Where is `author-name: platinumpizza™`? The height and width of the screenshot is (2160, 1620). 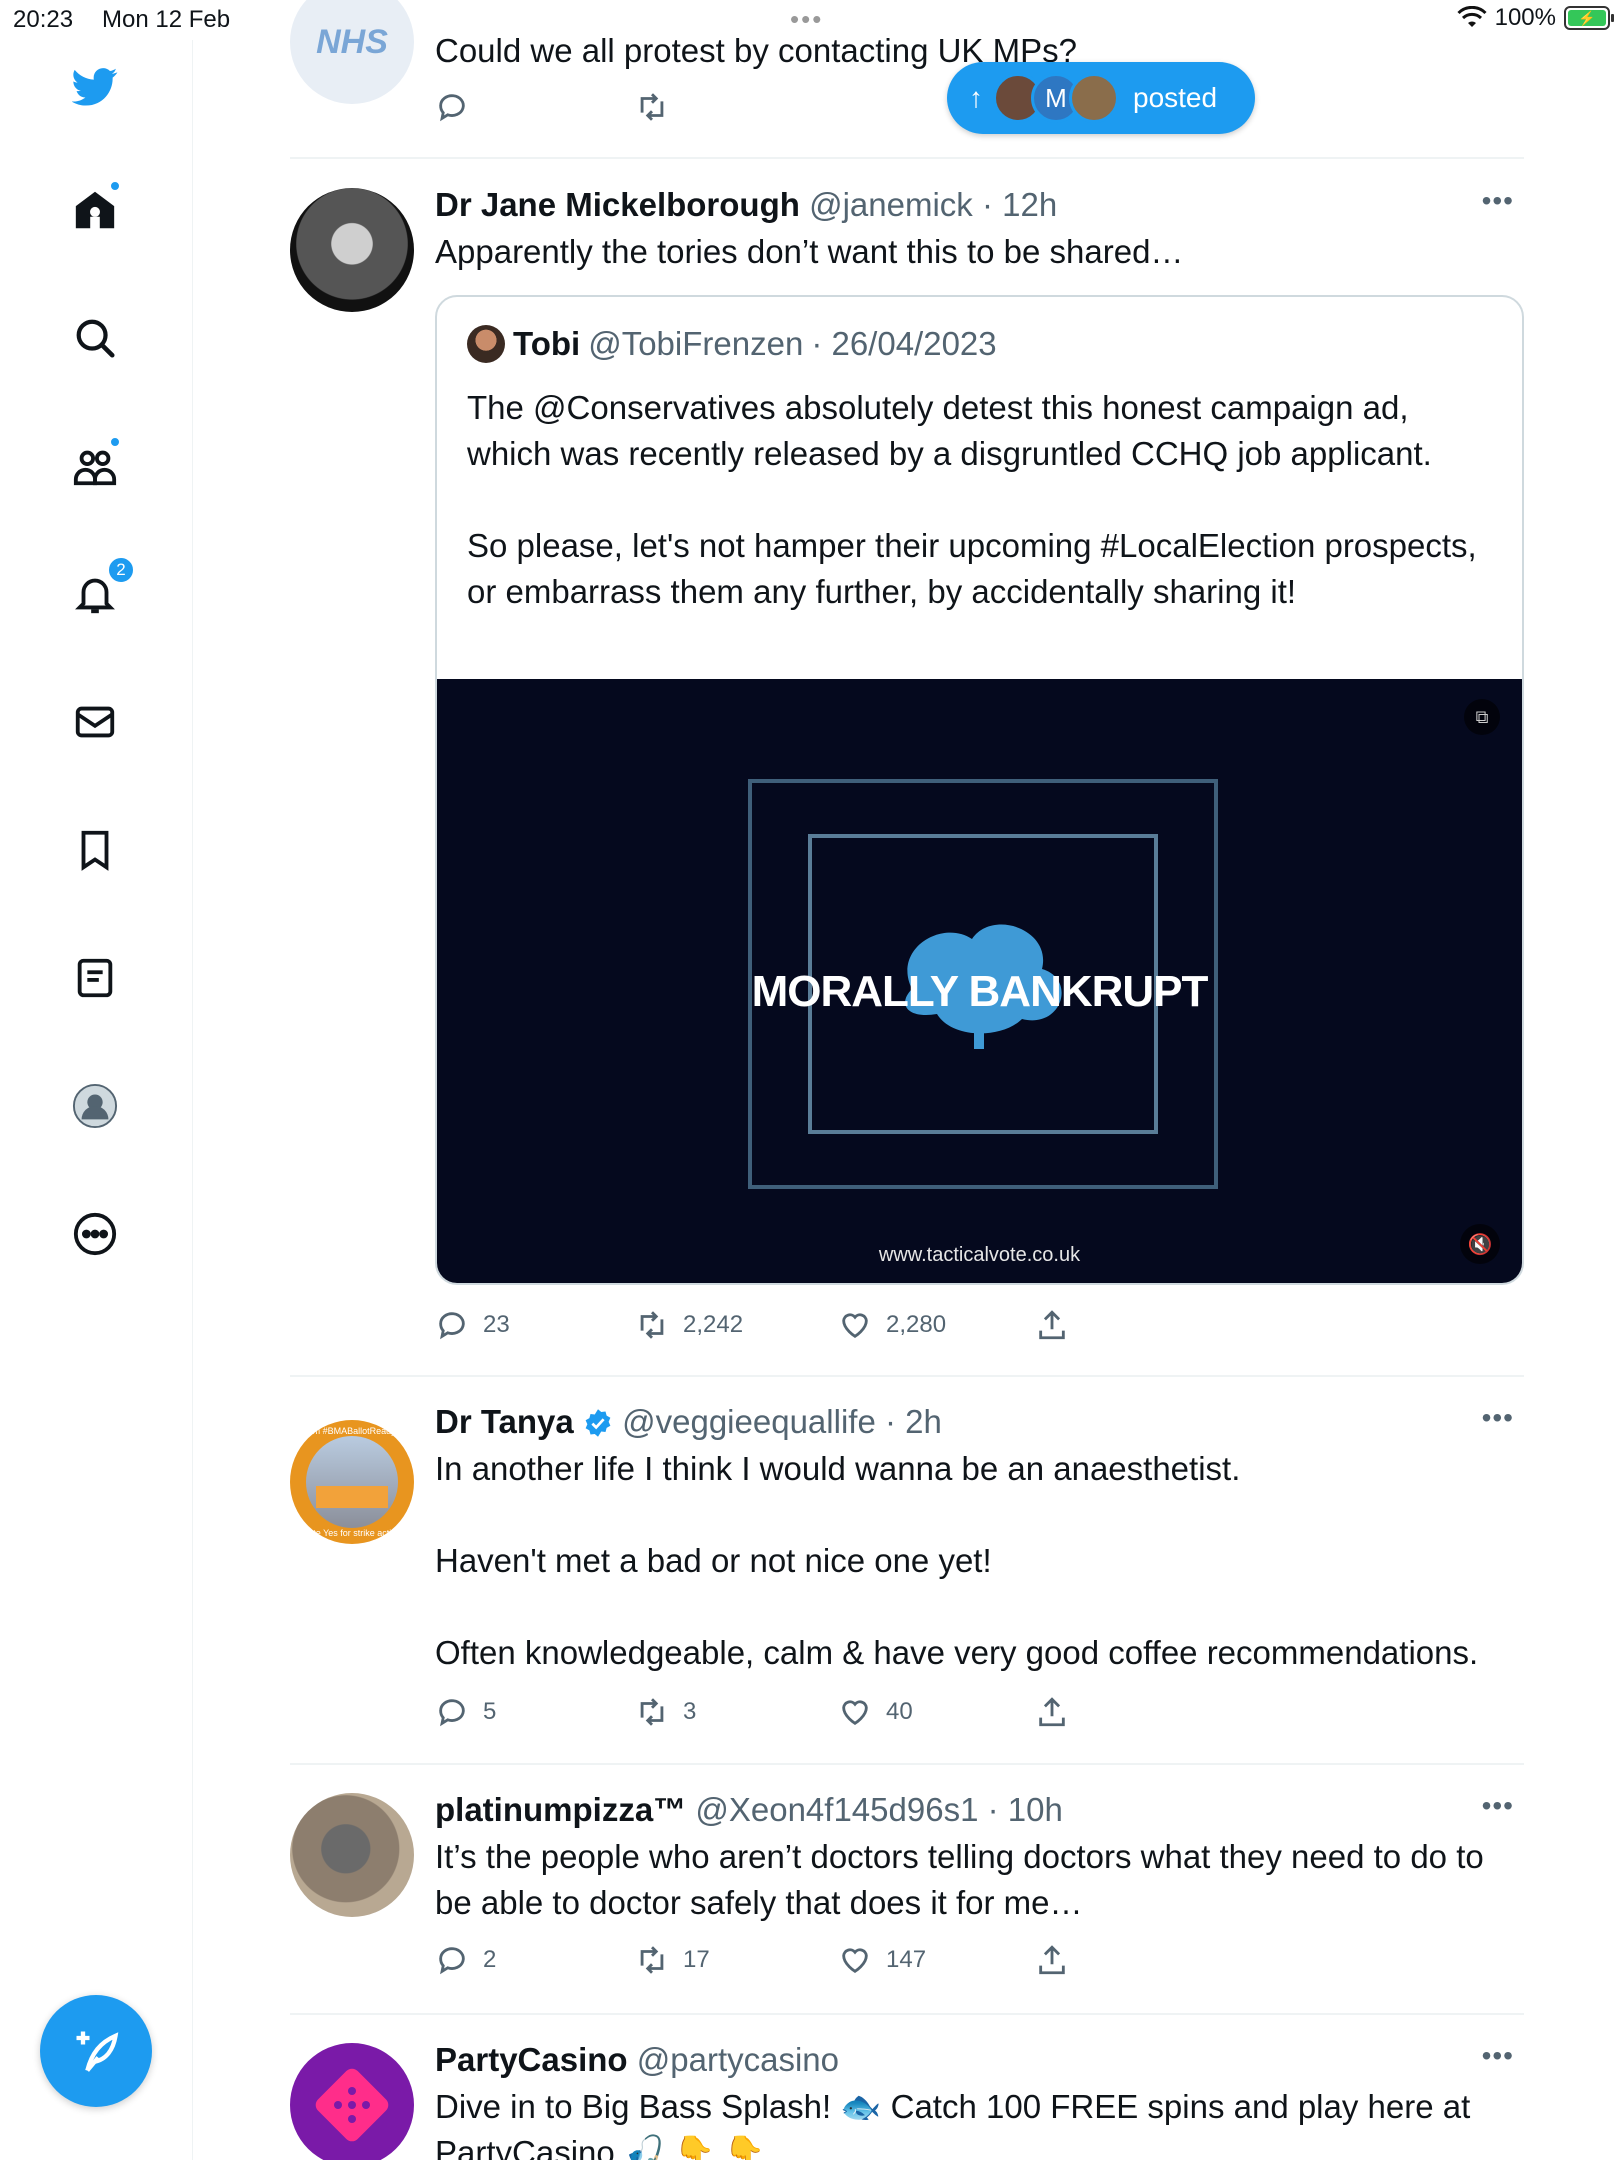
author-name: platinumpizza™ is located at coordinates (560, 1809).